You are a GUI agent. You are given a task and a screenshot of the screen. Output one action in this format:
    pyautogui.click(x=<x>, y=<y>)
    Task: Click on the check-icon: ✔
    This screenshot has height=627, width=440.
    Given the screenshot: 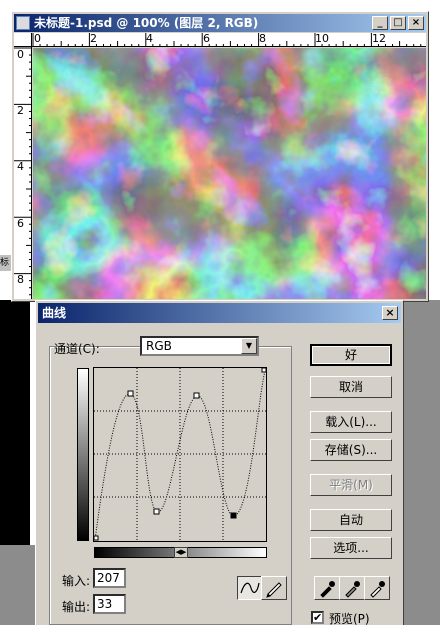 What is the action you would take?
    pyautogui.click(x=318, y=617)
    